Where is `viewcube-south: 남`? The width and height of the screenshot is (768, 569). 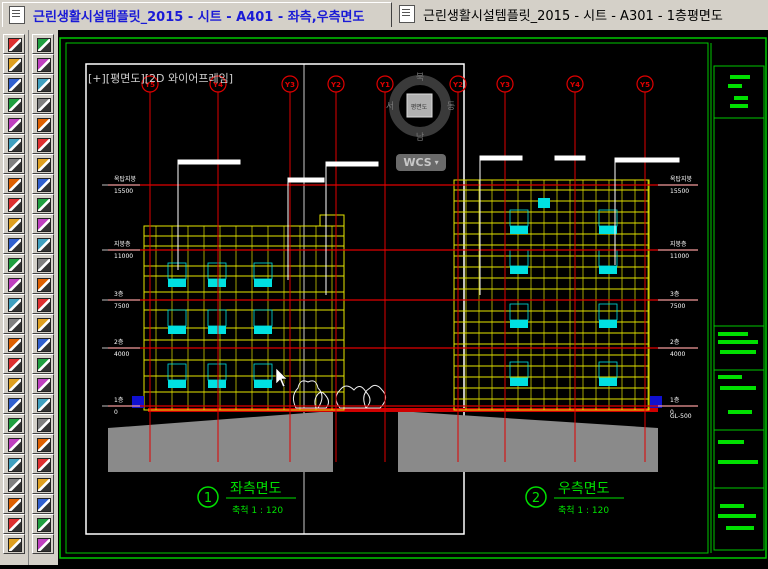 viewcube-south: 남 is located at coordinates (420, 137).